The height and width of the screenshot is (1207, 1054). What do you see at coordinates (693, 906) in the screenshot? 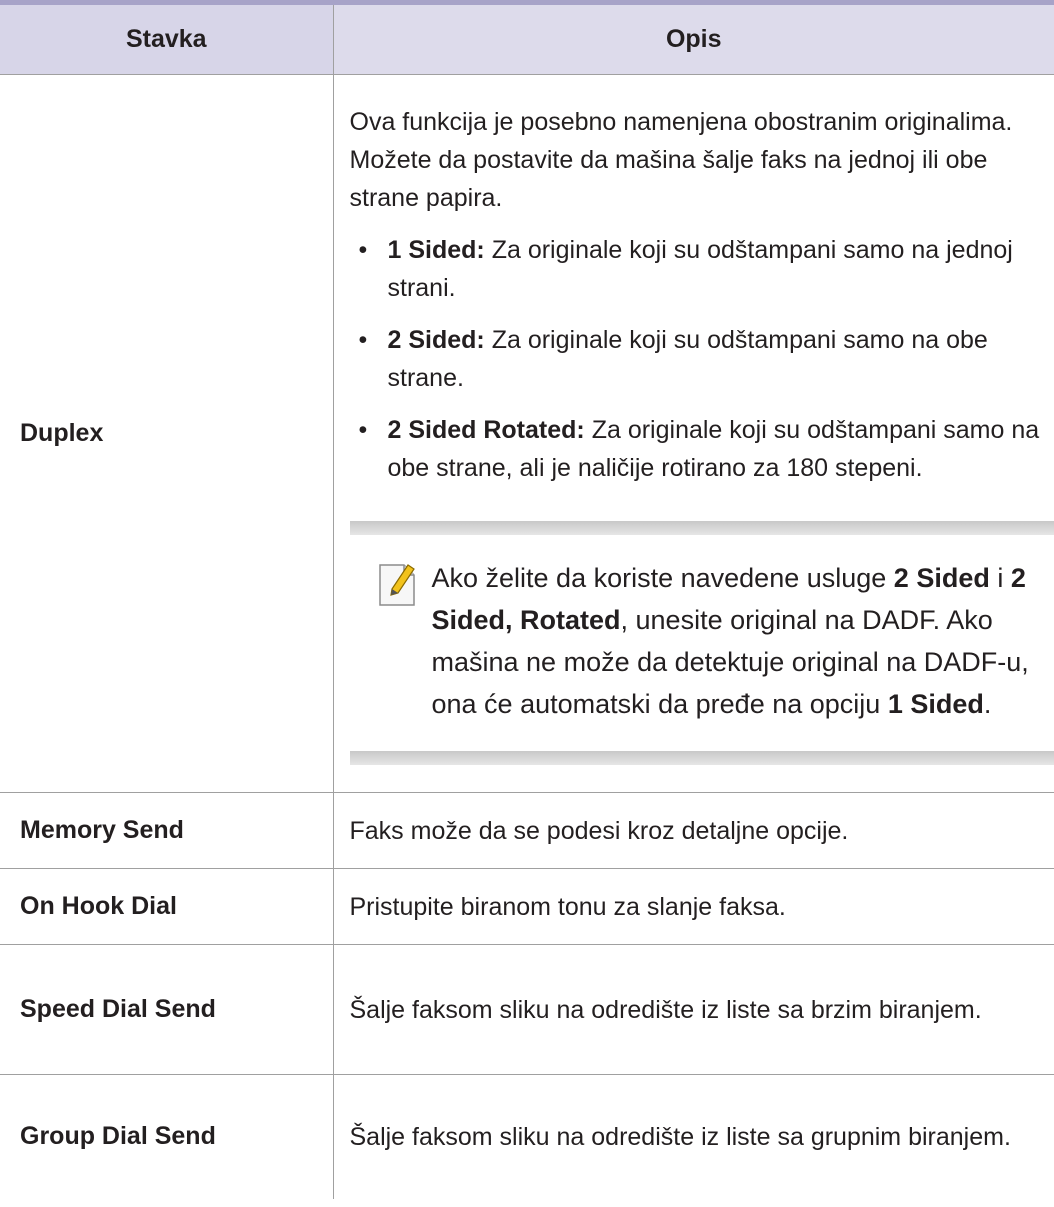
I see `on-hook-dial-description: Pristupite biranom tonu za slanje faksa.` at bounding box center [693, 906].